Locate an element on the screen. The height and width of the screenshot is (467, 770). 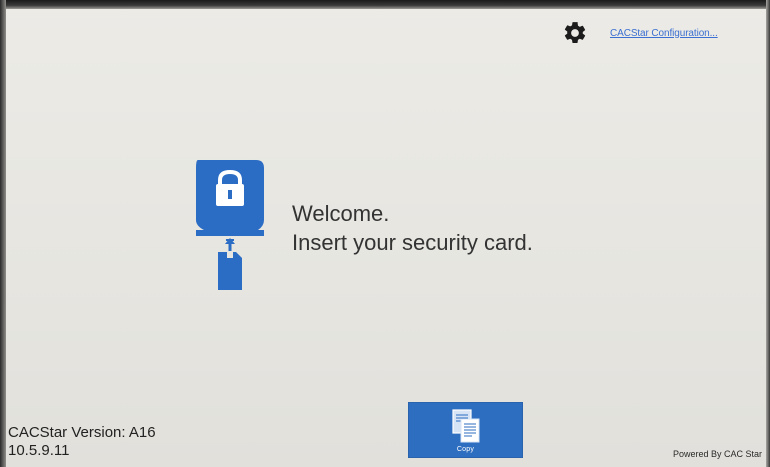
copy-button-label: Copy is located at coordinates (465, 449).